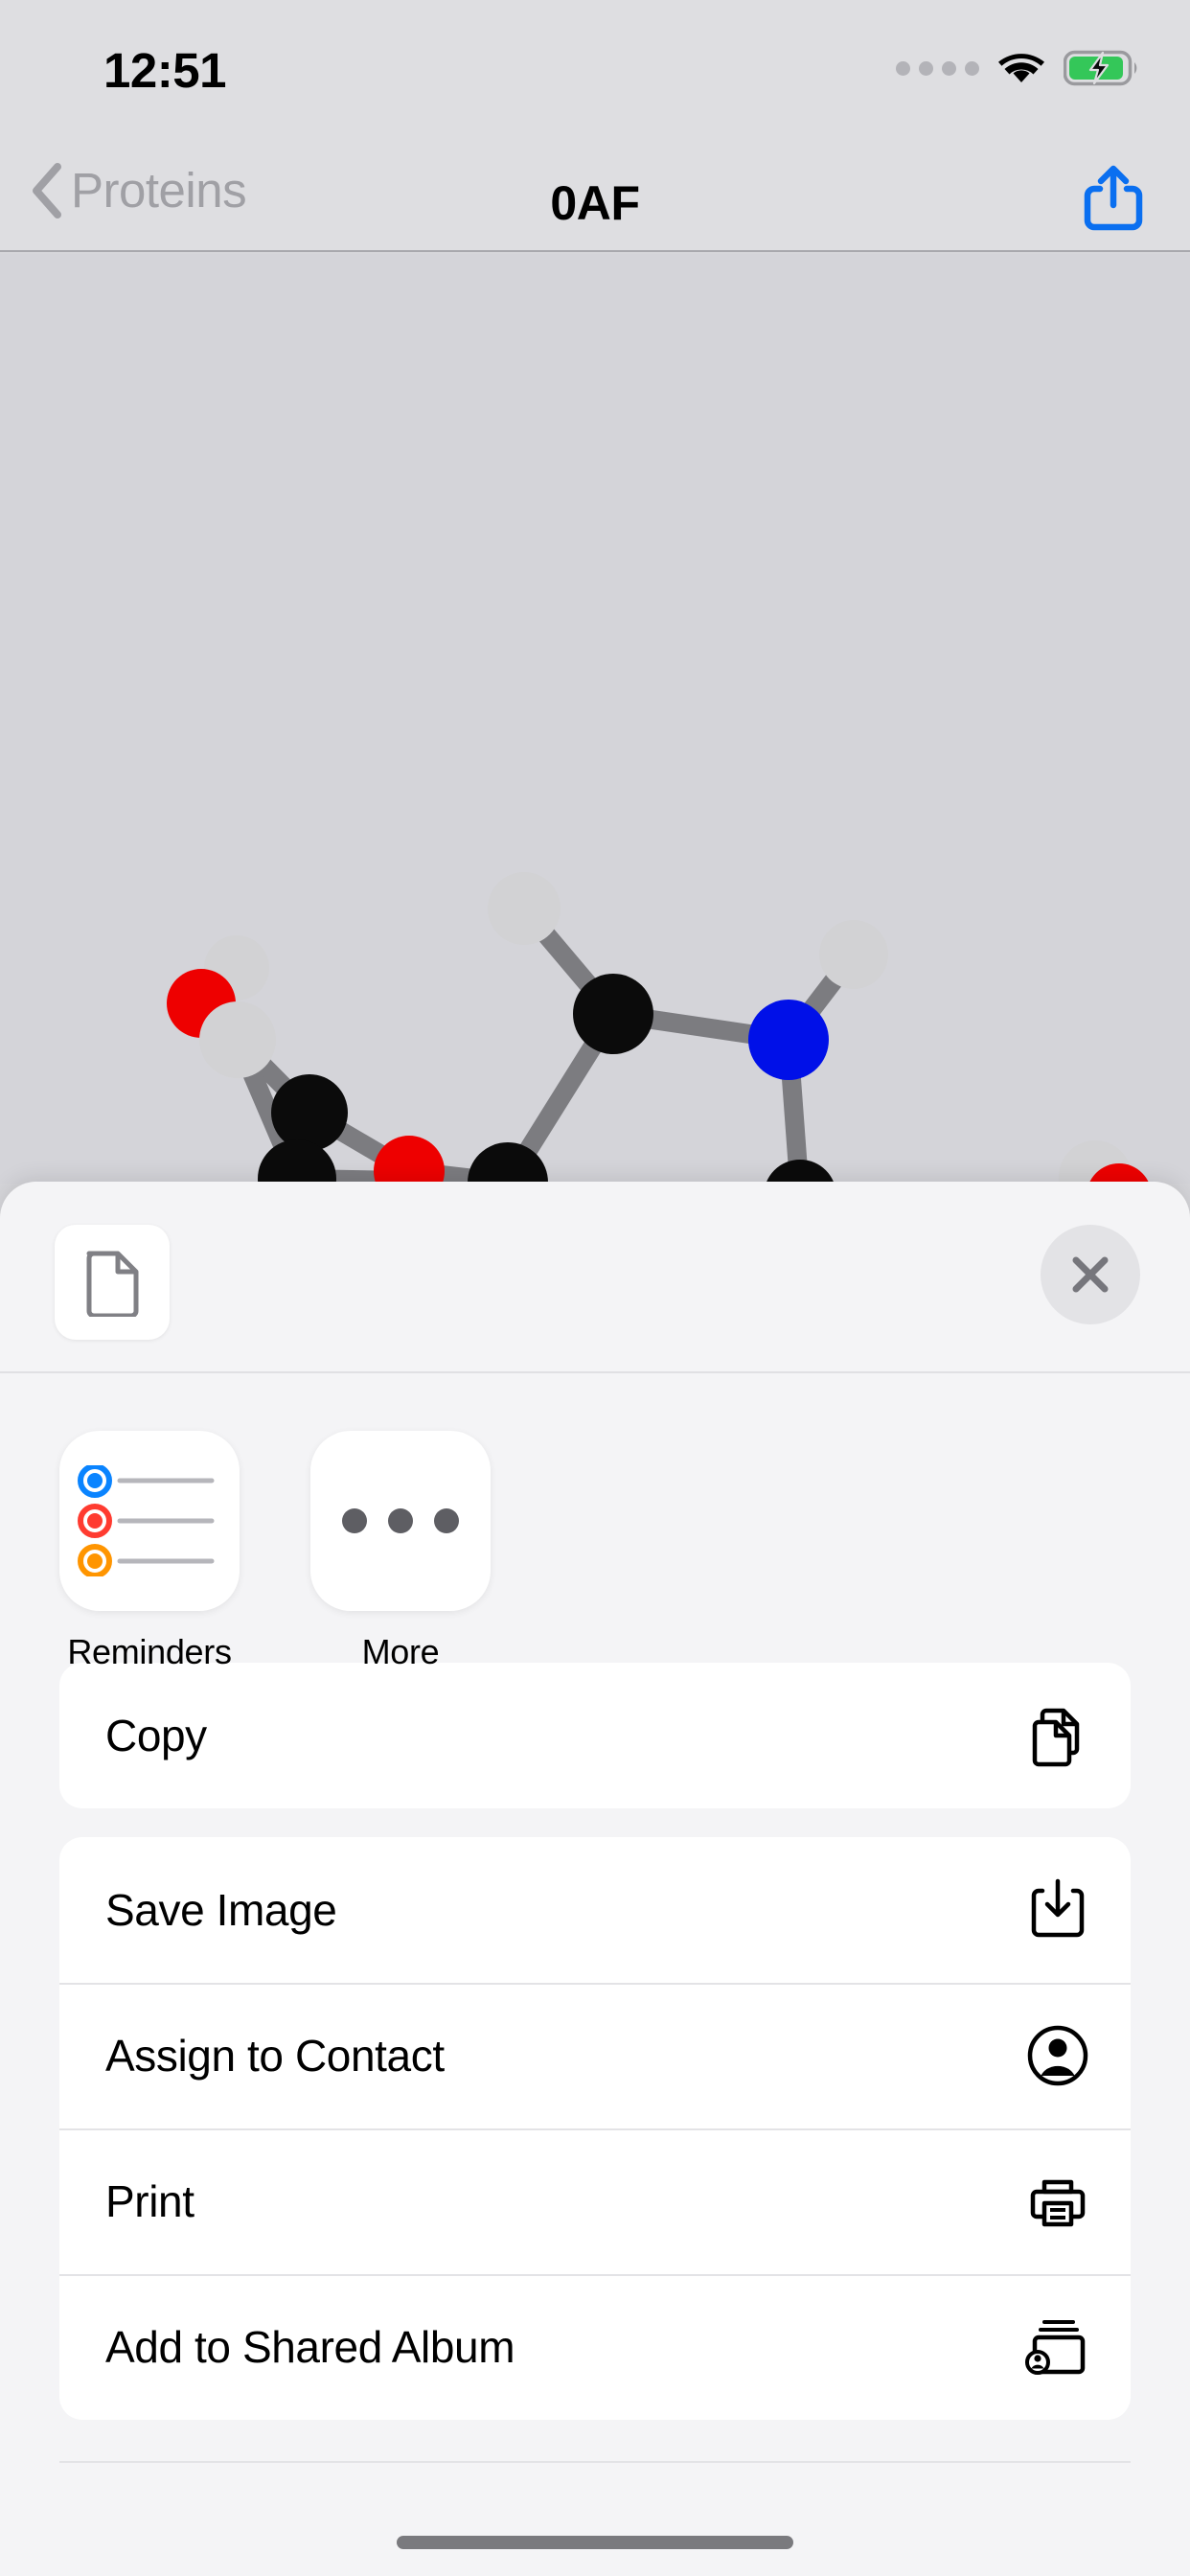  What do you see at coordinates (595, 2055) in the screenshot?
I see `action-row-assign-to-contact: Assign to Contact` at bounding box center [595, 2055].